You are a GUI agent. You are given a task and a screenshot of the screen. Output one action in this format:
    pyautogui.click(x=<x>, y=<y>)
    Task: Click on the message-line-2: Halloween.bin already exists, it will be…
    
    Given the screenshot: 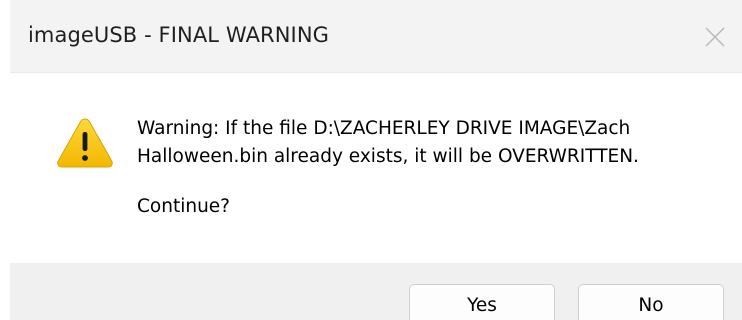 What is the action you would take?
    pyautogui.click(x=388, y=156)
    